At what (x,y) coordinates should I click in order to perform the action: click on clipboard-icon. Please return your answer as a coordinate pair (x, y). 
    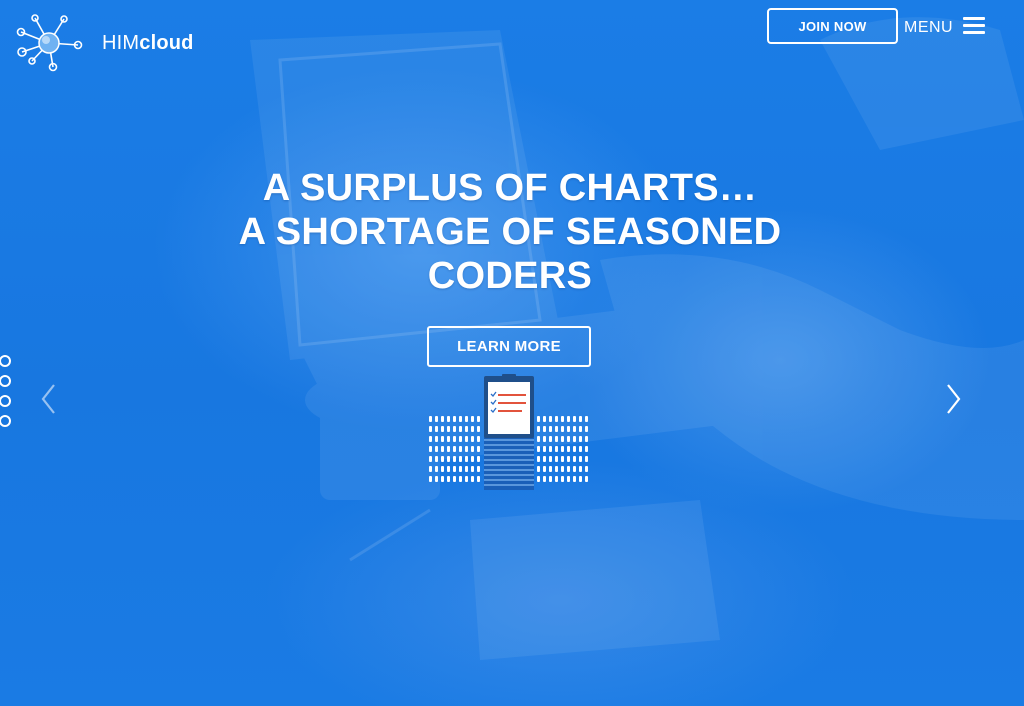
    Looking at the image, I should click on (509, 406).